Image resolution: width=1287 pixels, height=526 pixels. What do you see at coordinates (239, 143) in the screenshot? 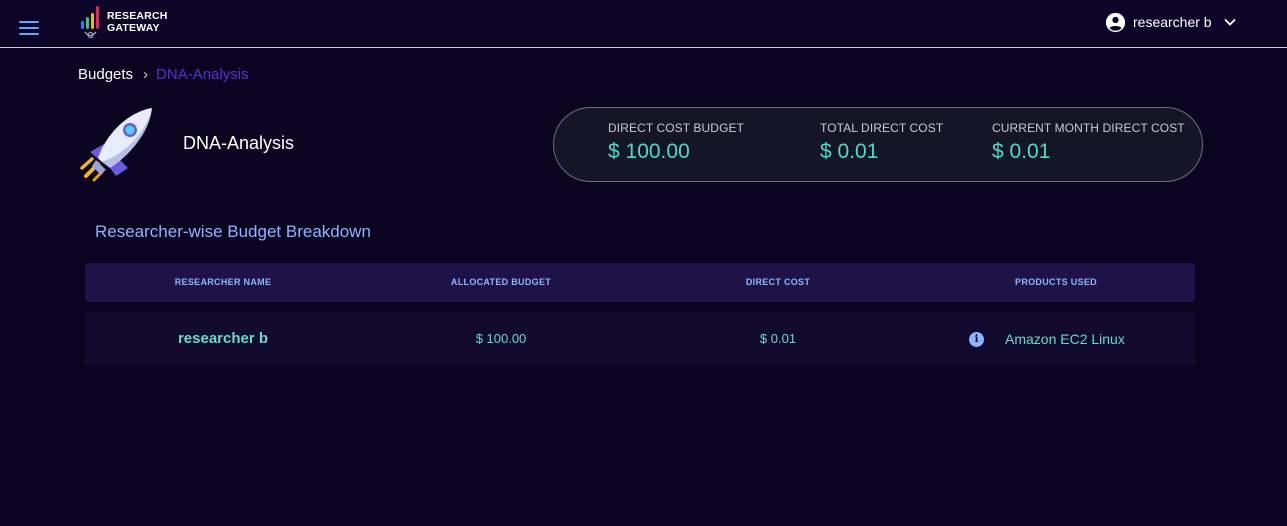
I see `project-title: DNA-Analysis` at bounding box center [239, 143].